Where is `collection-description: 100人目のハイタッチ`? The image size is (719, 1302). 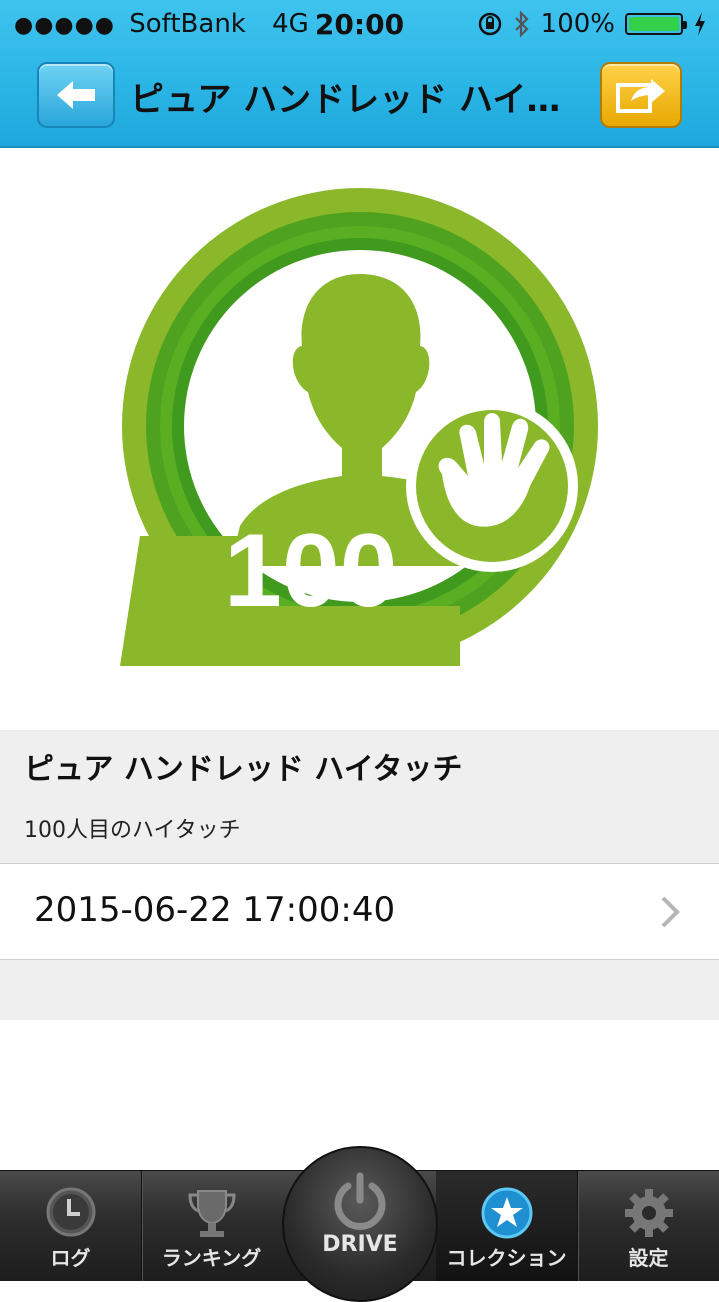 collection-description: 100人目のハイタッチ is located at coordinates (132, 830).